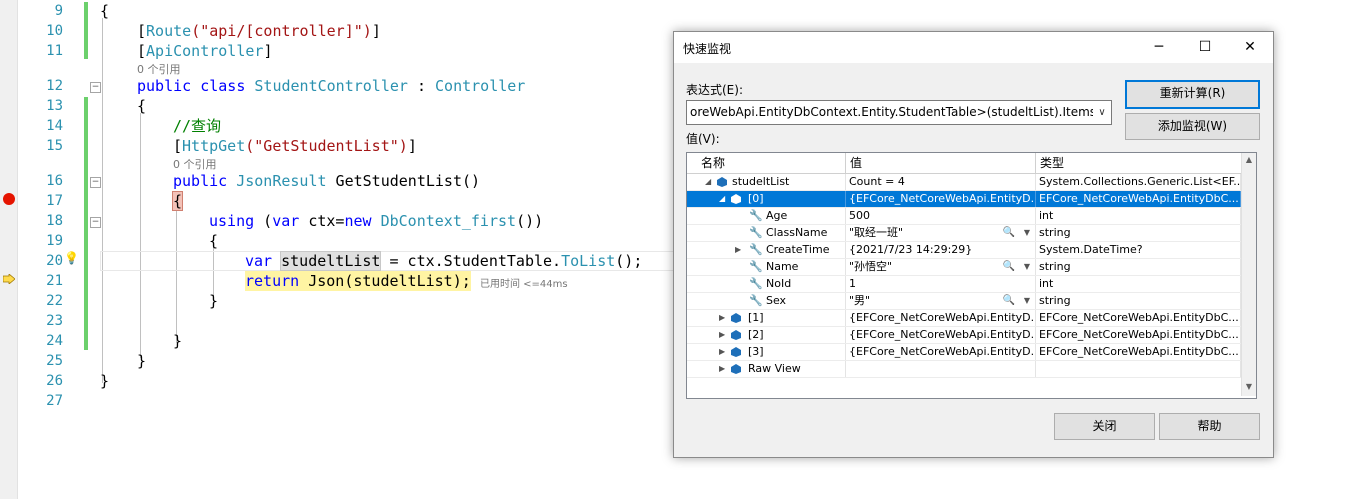 This screenshot has height=499, width=1354. What do you see at coordinates (766, 163) in the screenshot?
I see `column-header-name: 名称` at bounding box center [766, 163].